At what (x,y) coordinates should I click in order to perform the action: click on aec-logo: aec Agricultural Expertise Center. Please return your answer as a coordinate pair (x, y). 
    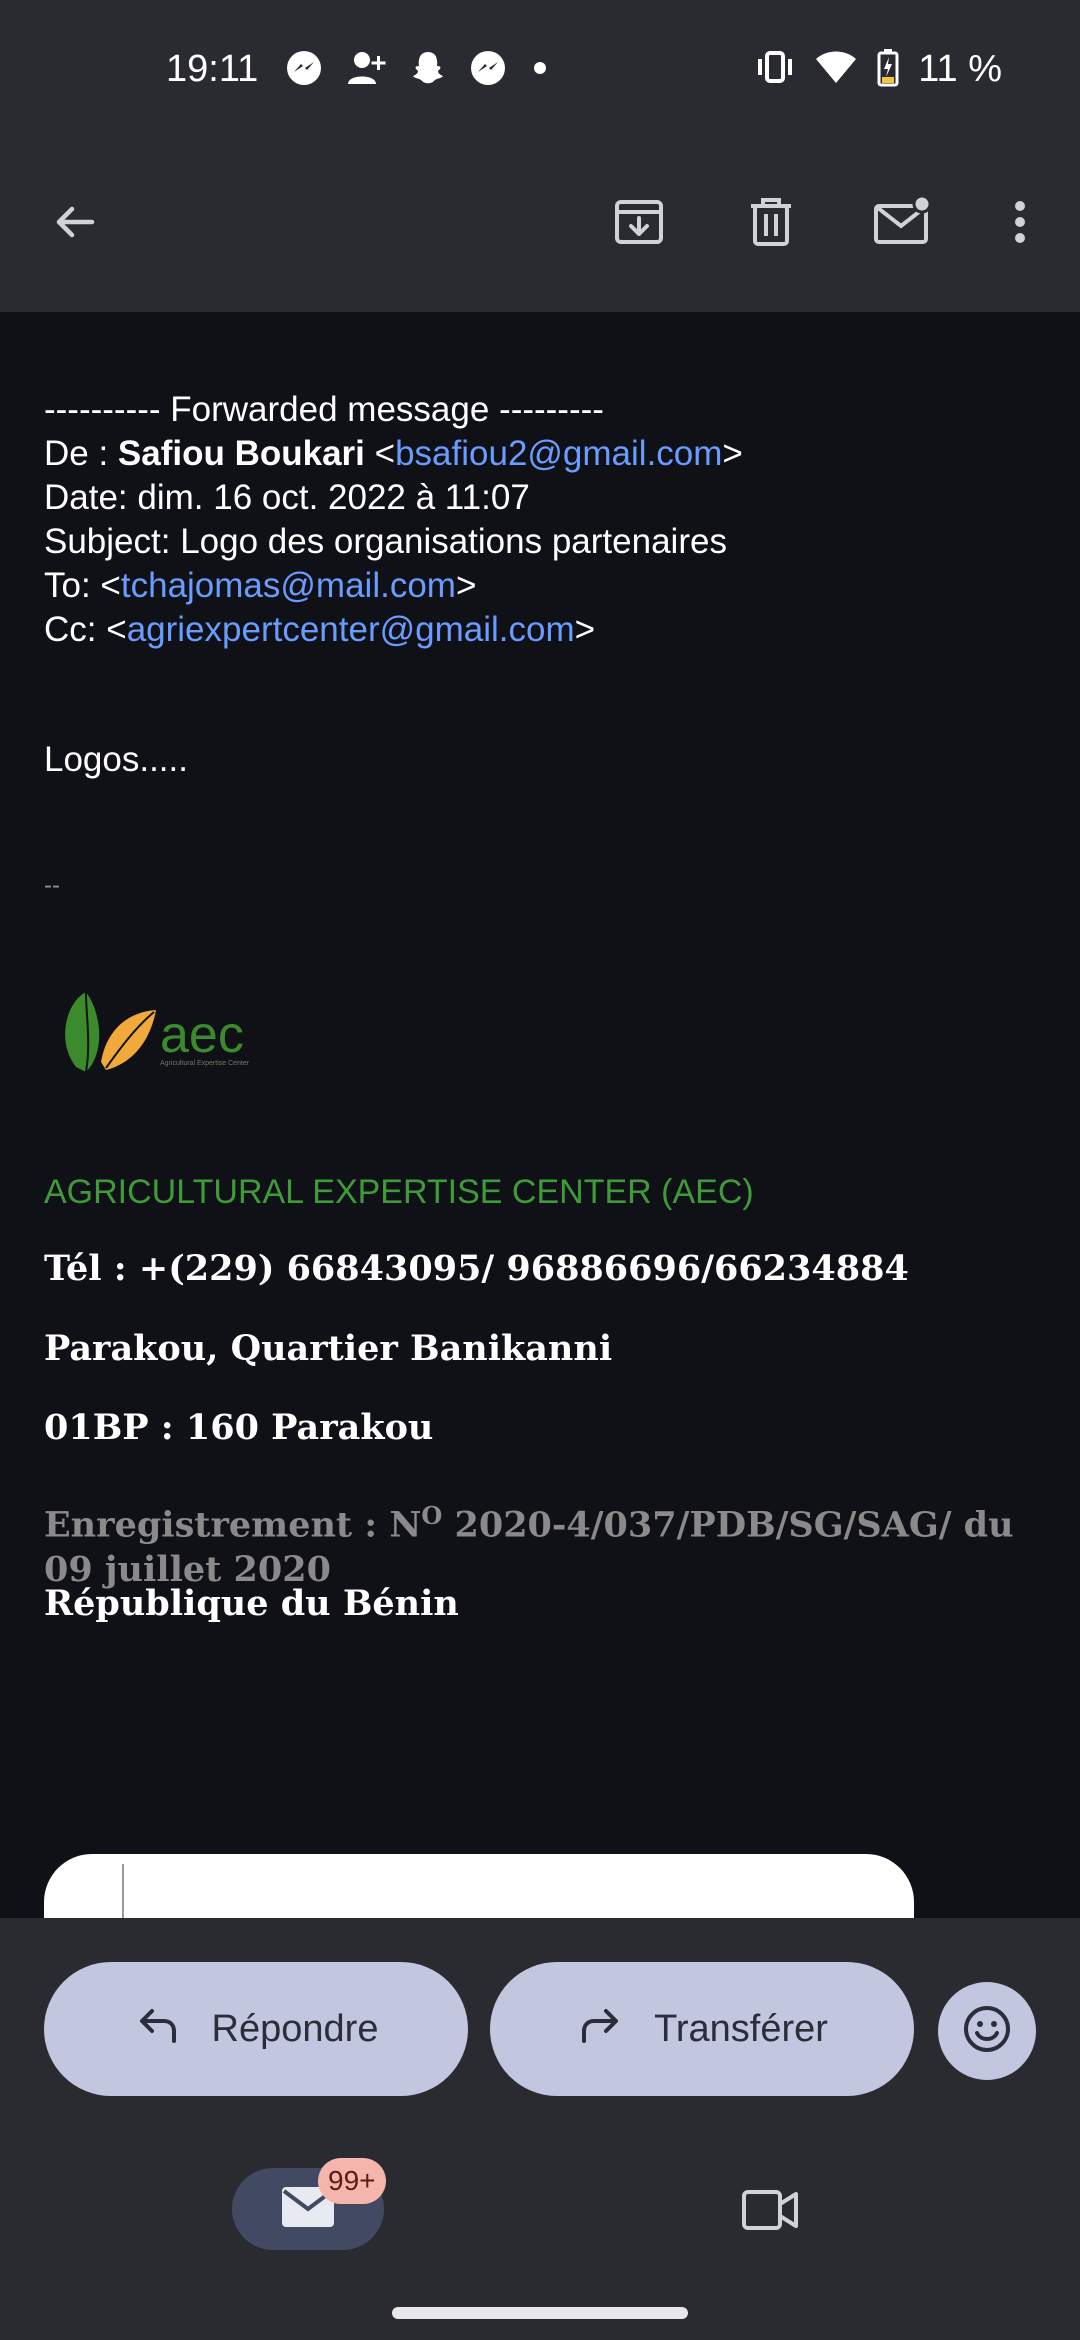
    Looking at the image, I should click on (176, 1032).